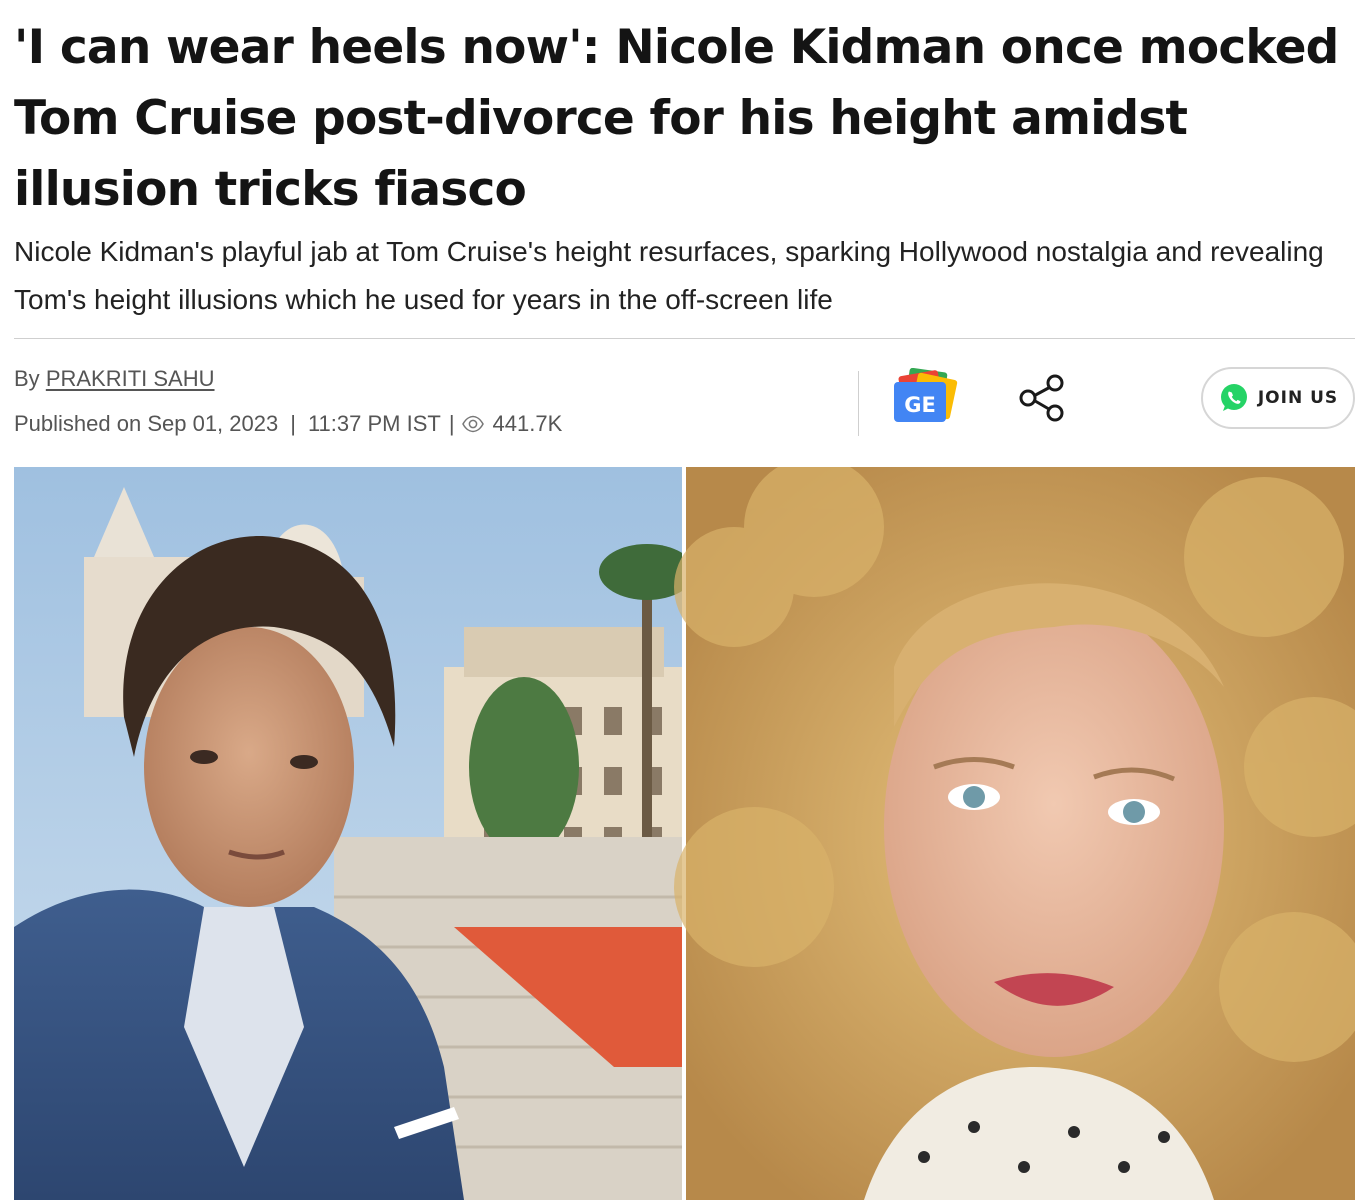  I want to click on published-time: 11:37 PM IST, so click(374, 423).